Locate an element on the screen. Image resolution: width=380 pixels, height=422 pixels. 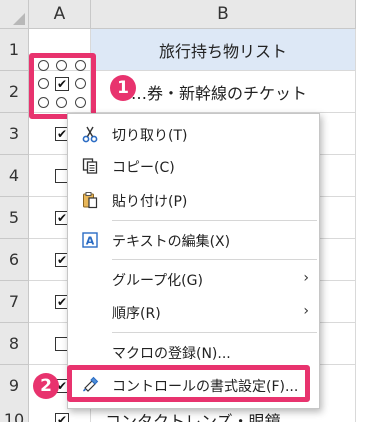
svg-text: A is located at coordinates (90, 241).